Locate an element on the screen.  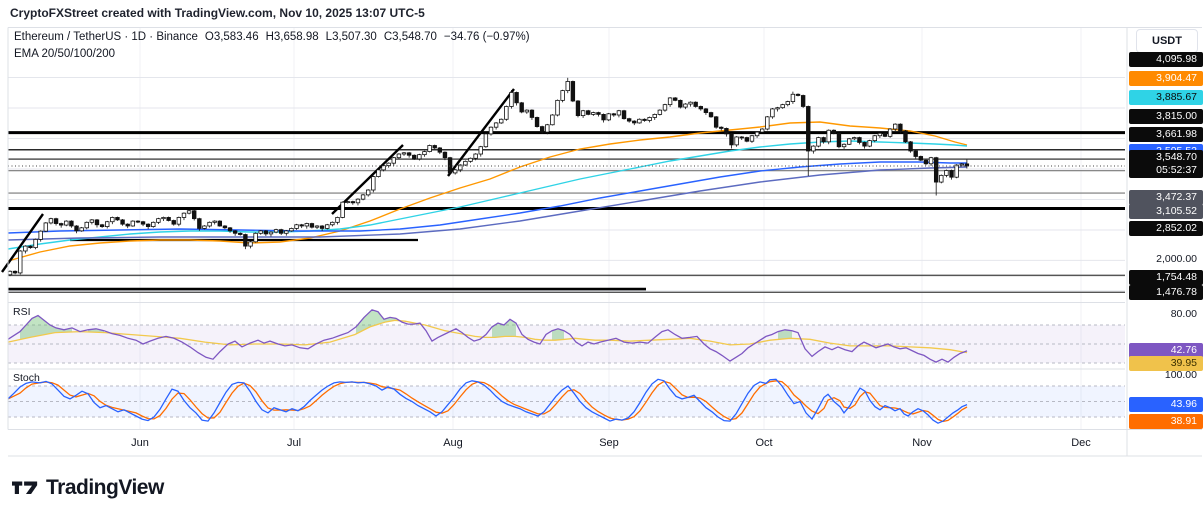
indicator-legend: EMA 20/50/100/200 is located at coordinates (64, 54).